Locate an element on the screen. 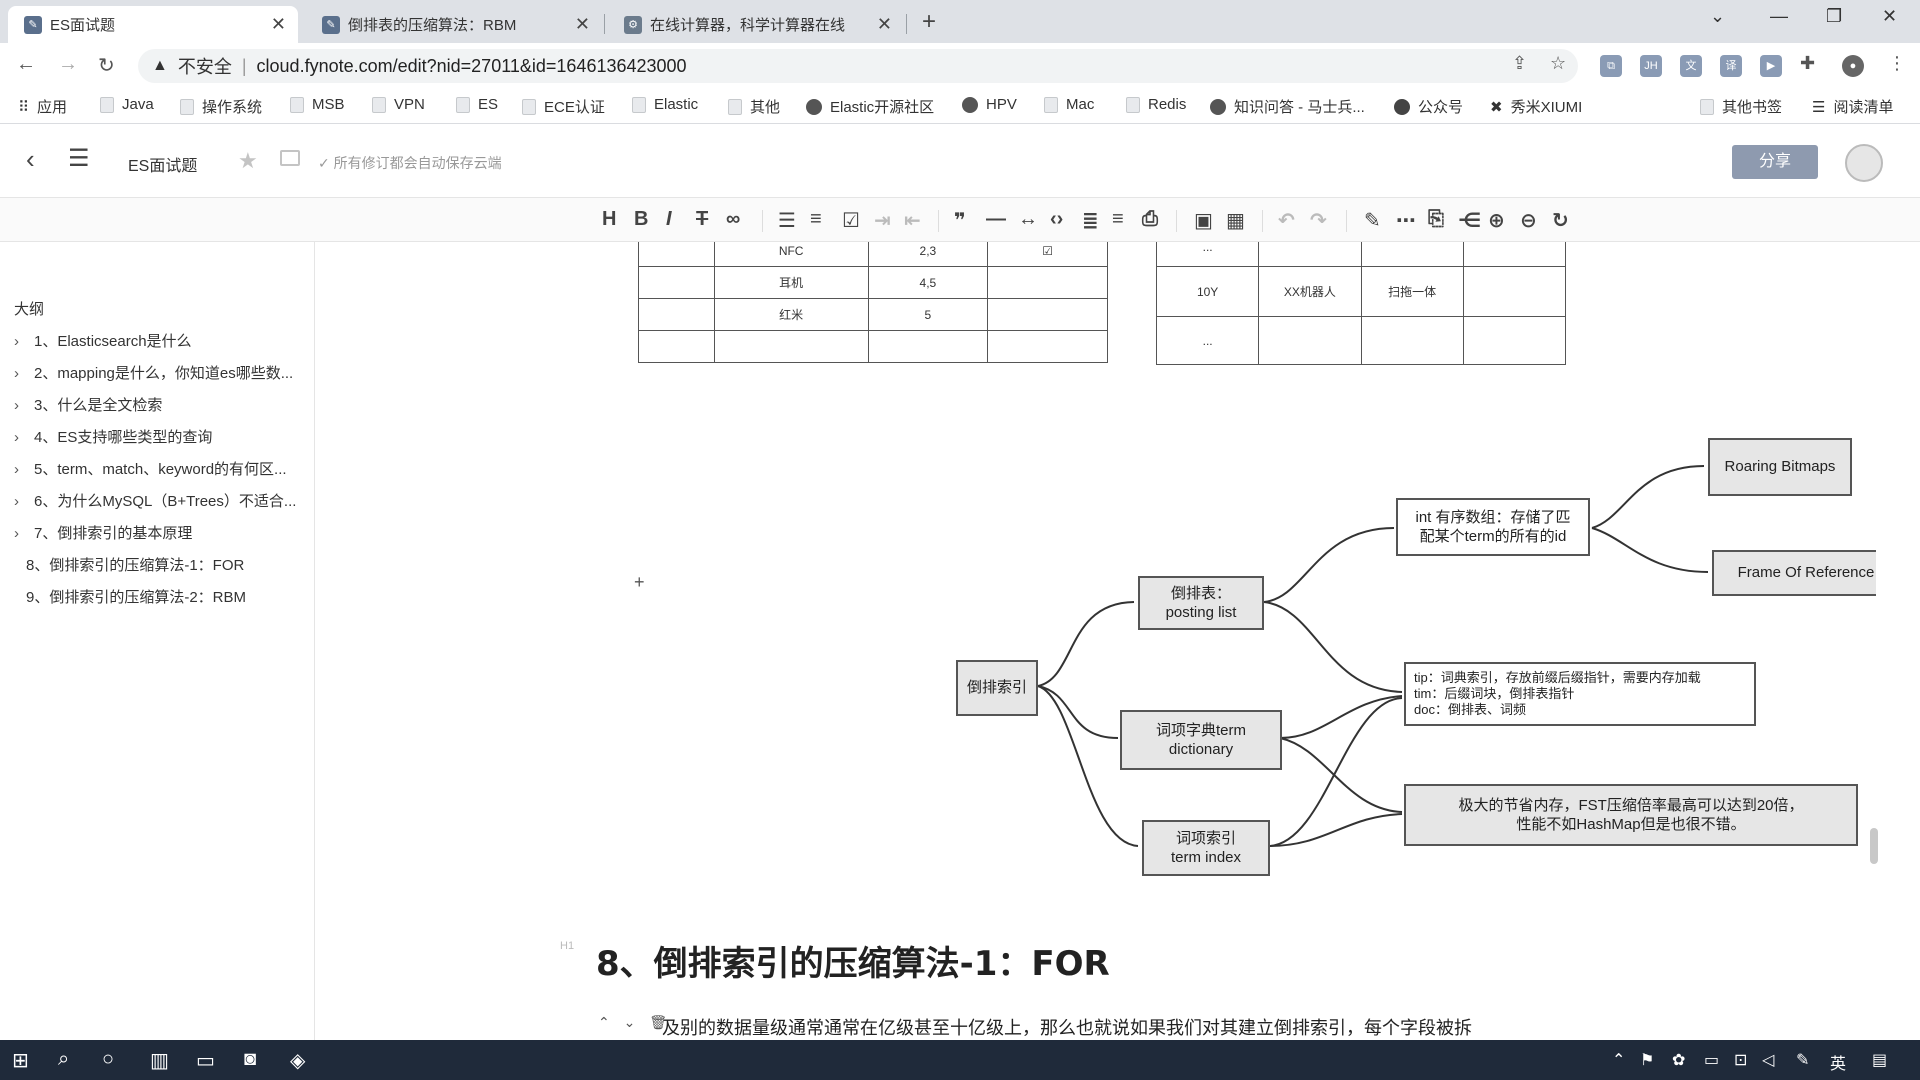  zoom-out-icon: ⊖ is located at coordinates (1528, 220).